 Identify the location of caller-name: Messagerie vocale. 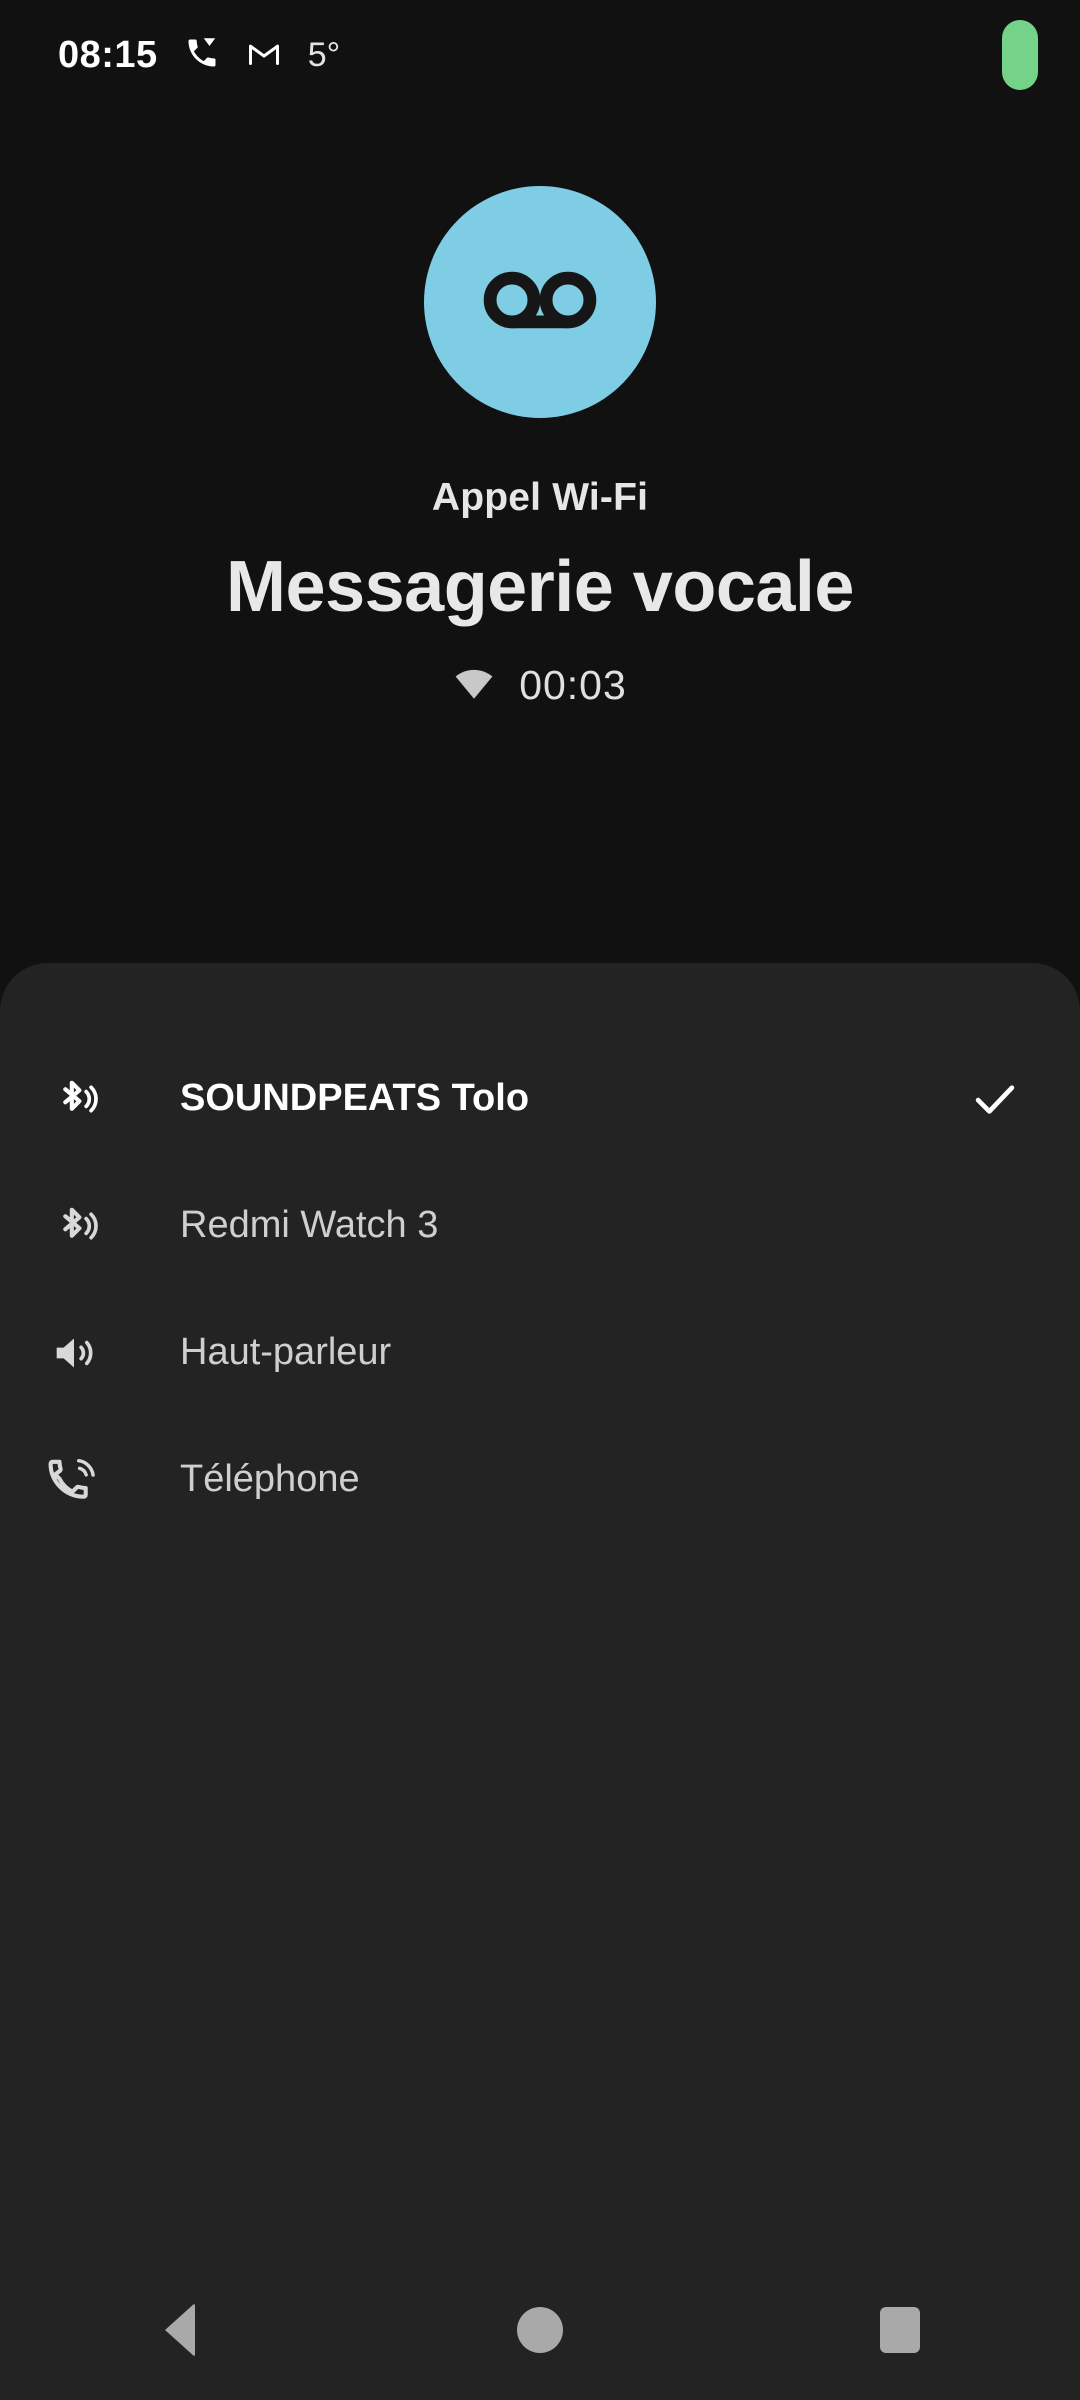
(540, 587).